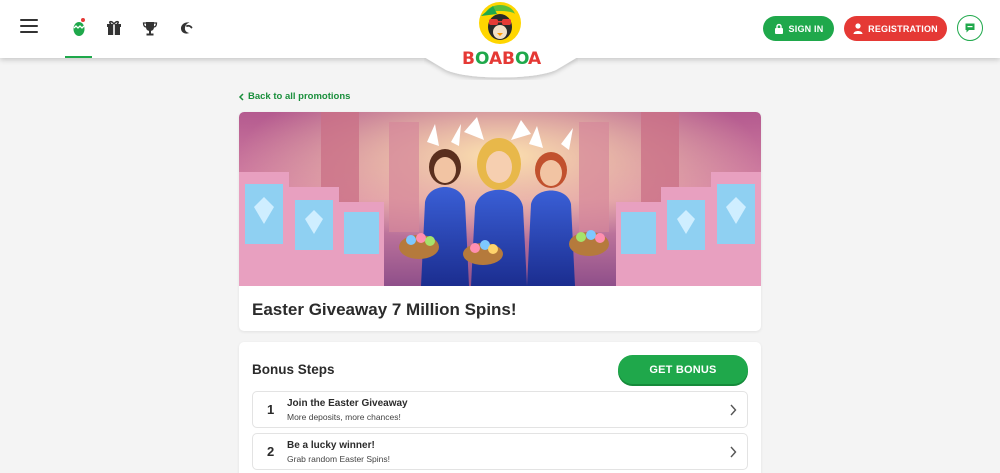  Describe the element at coordinates (903, 28) in the screenshot. I see `registration-label: REGISTRATION` at that location.